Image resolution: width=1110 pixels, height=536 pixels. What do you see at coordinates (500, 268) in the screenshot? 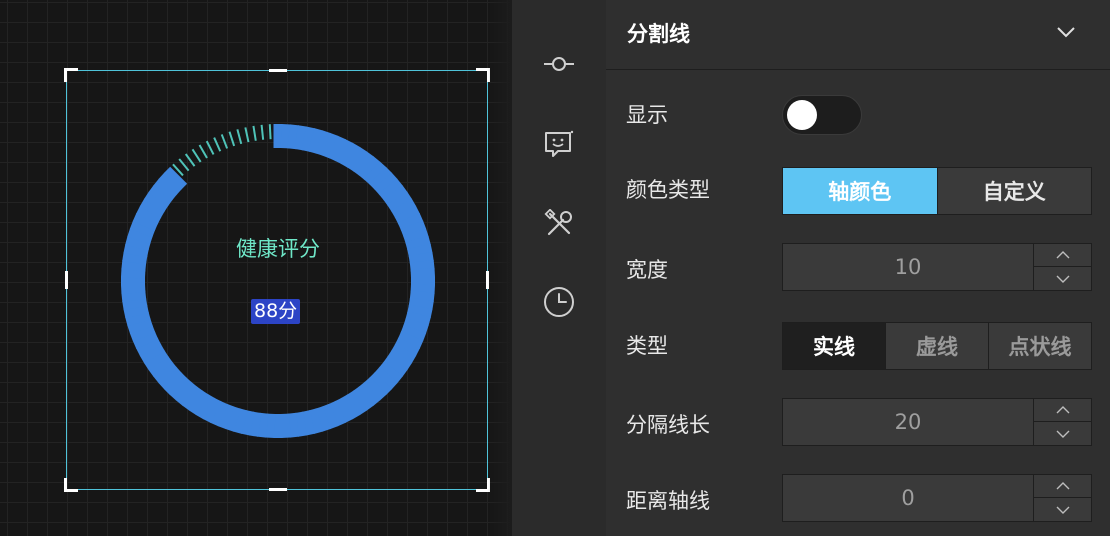
I see `canvas-shadow` at bounding box center [500, 268].